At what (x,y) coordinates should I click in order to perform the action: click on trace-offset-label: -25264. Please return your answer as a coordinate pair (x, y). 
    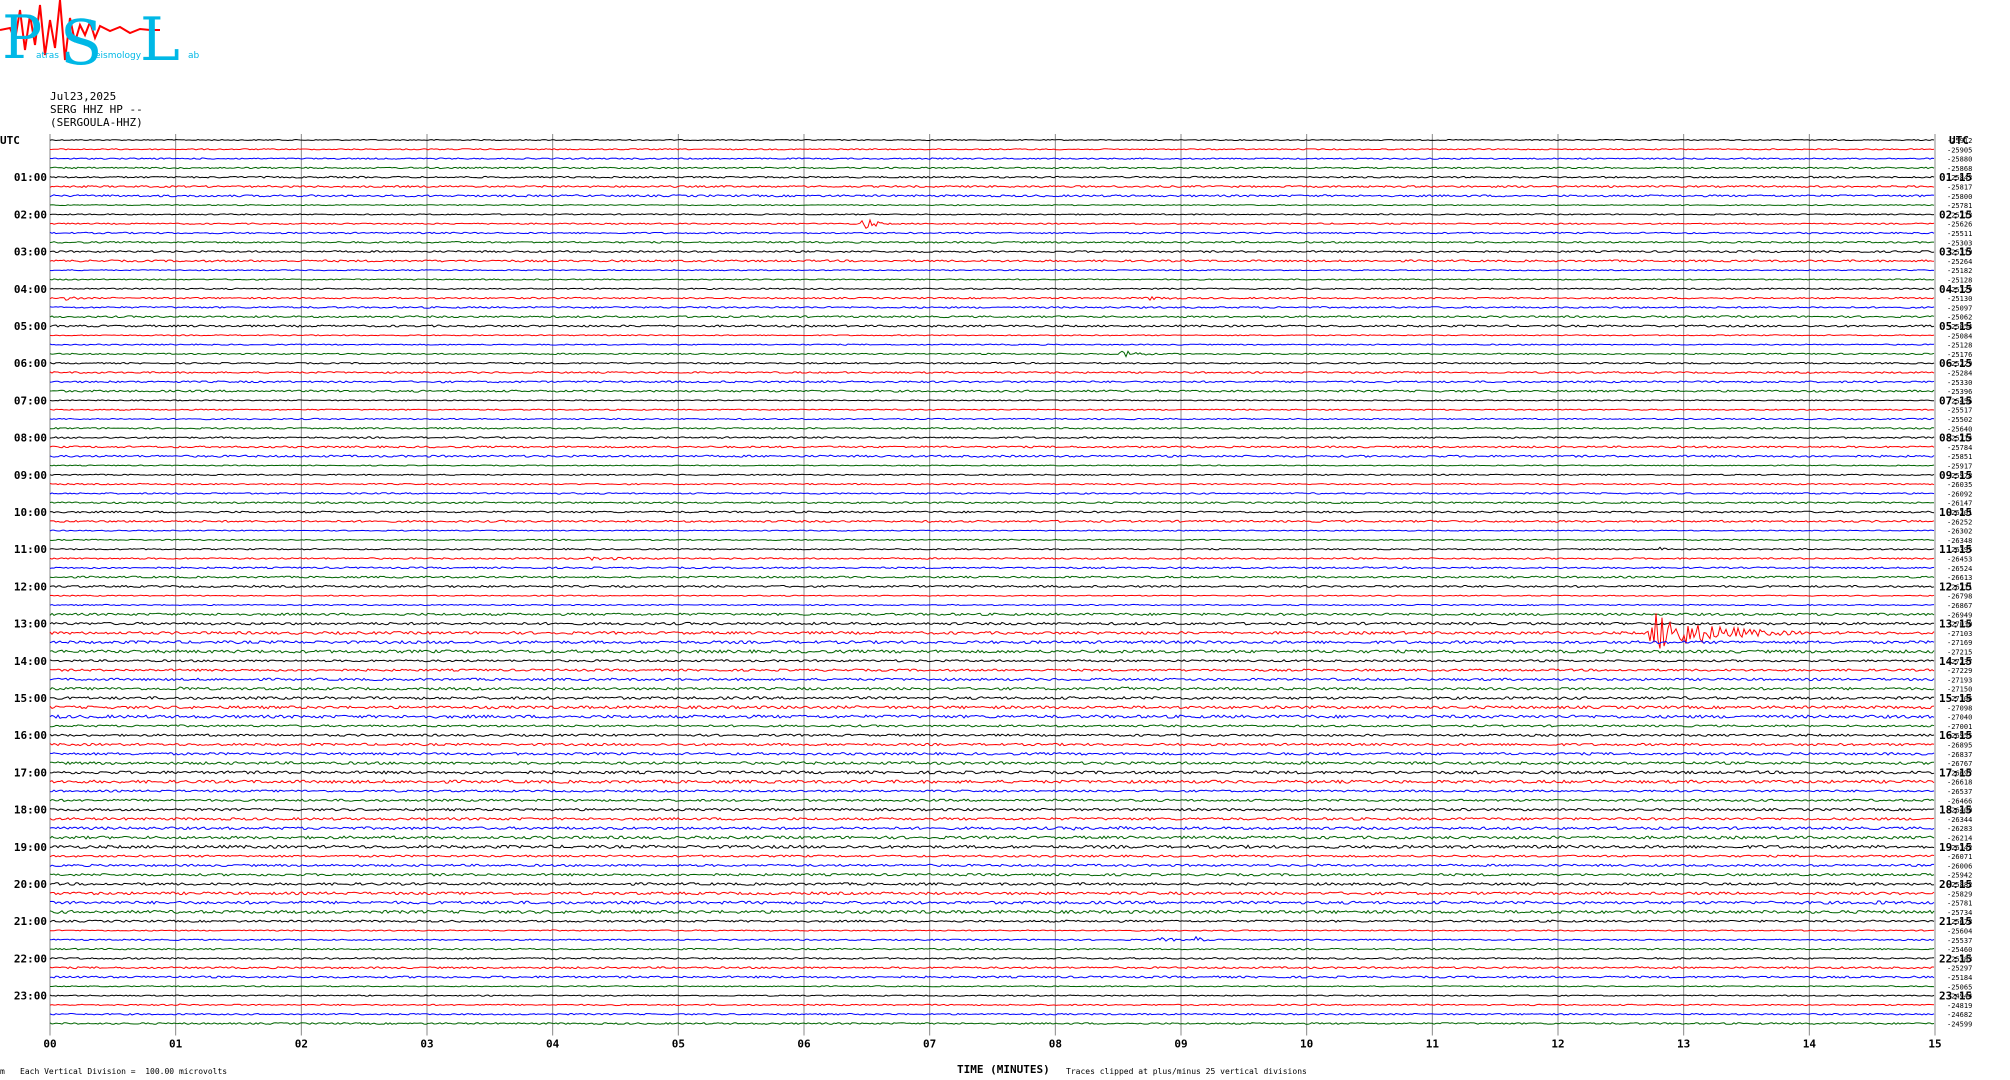
    Looking at the image, I should click on (1959, 262).